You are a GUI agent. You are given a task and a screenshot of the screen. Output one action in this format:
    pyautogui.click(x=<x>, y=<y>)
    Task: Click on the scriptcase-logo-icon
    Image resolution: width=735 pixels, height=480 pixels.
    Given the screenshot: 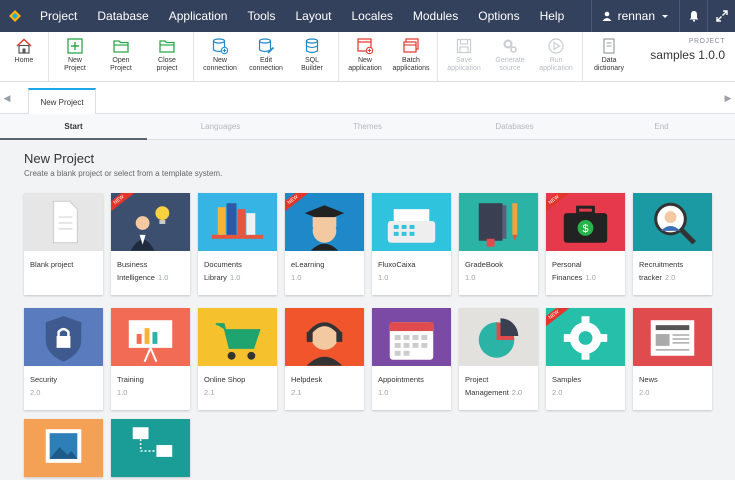 What is the action you would take?
    pyautogui.click(x=15, y=16)
    